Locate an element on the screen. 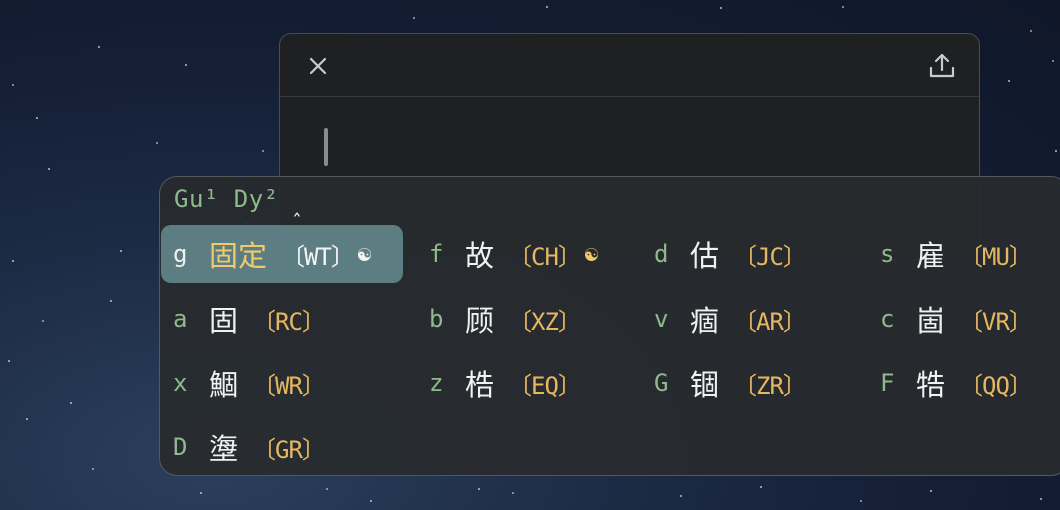  close-icon is located at coordinates (318, 66).